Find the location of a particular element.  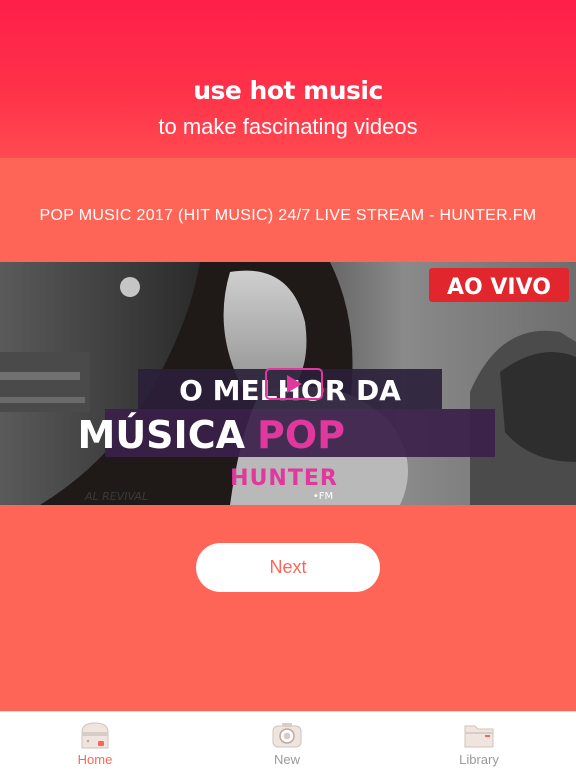

thumb-line-2b: POP is located at coordinates (301, 435).